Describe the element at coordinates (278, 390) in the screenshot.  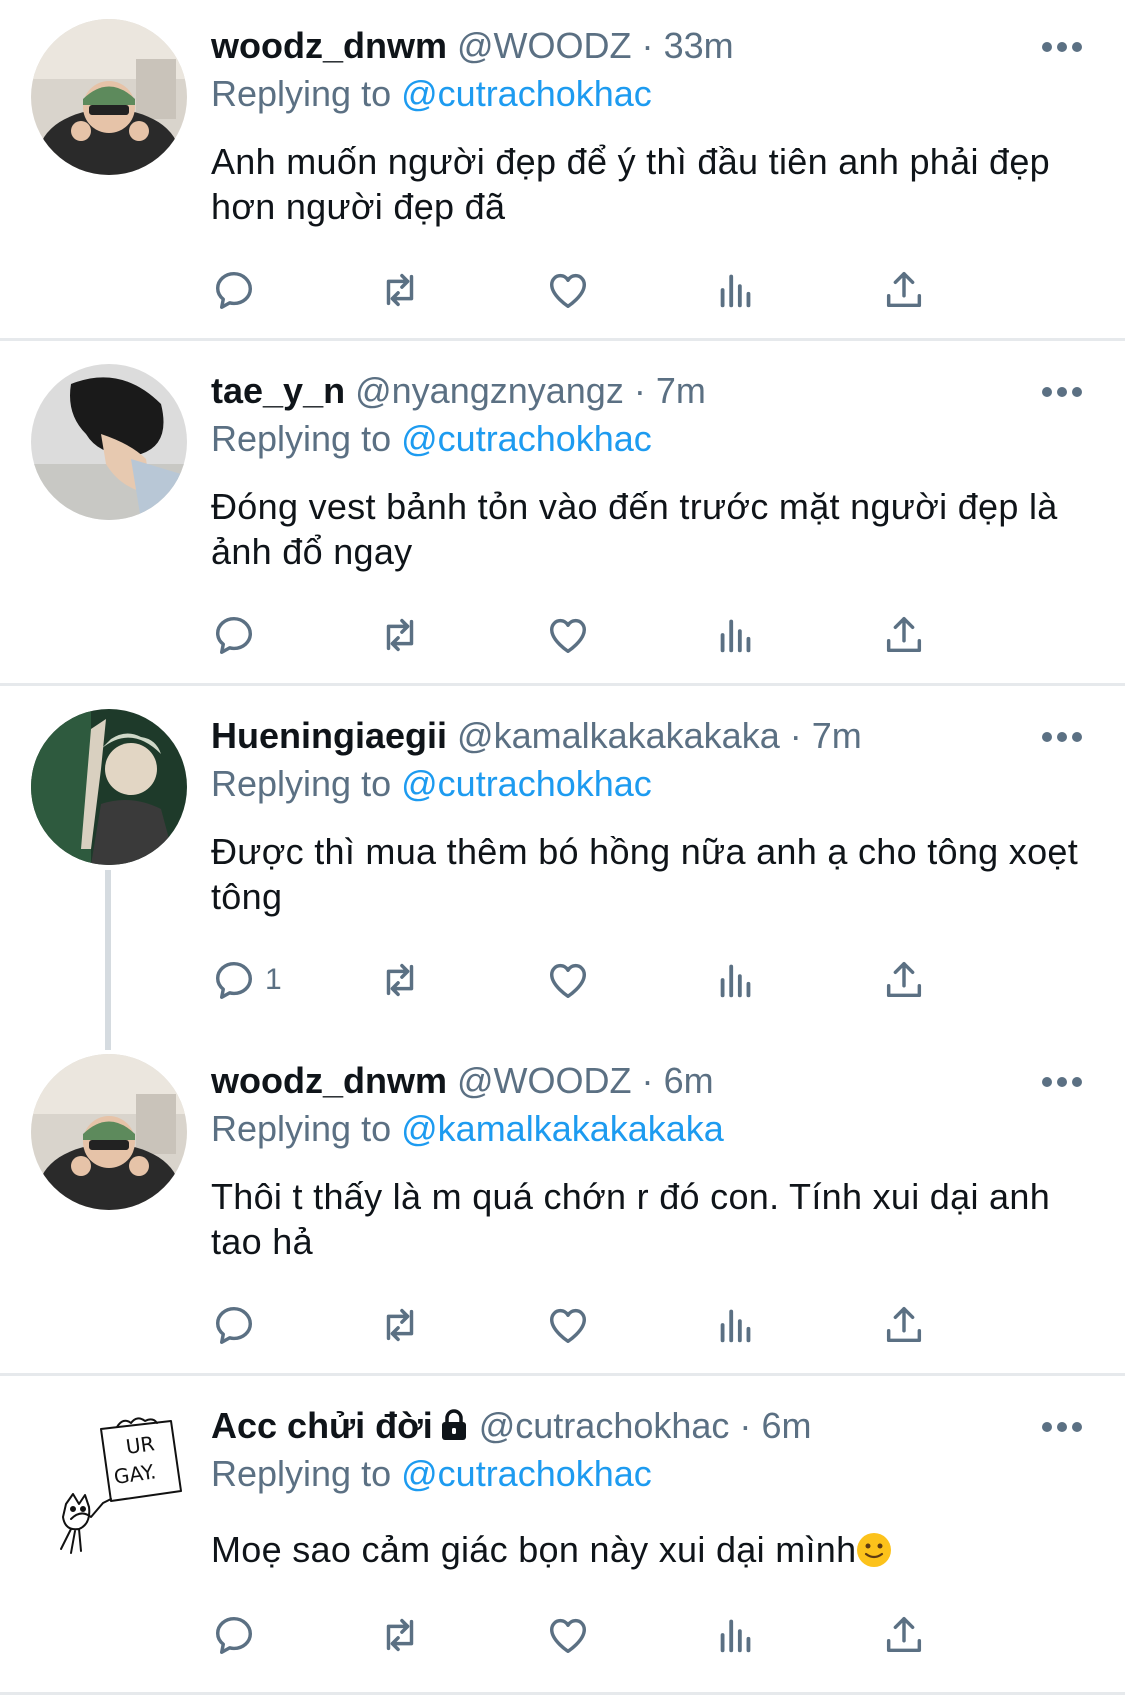
I see `user-name: tae_y_n` at that location.